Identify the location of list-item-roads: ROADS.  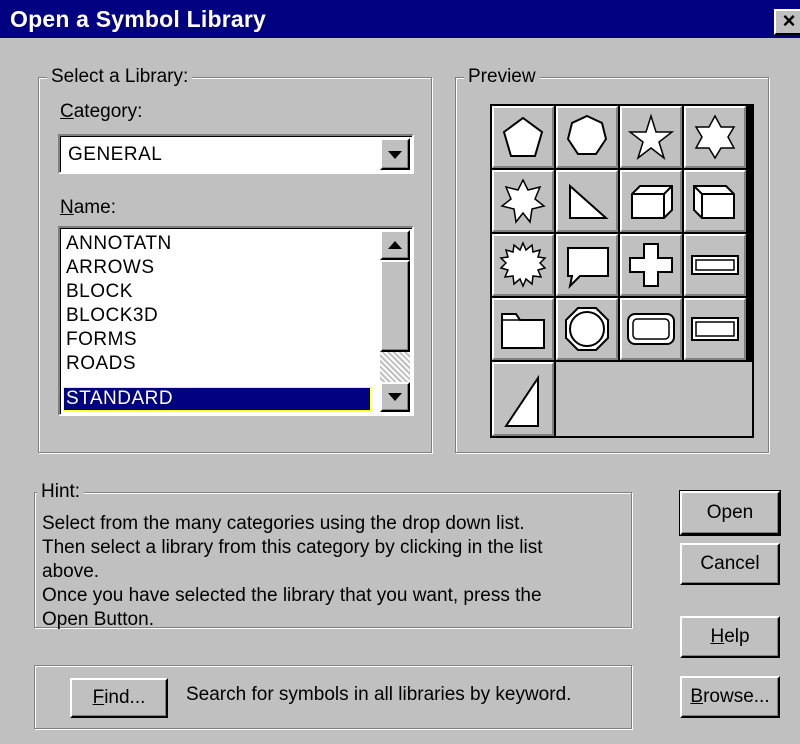
(220, 364).